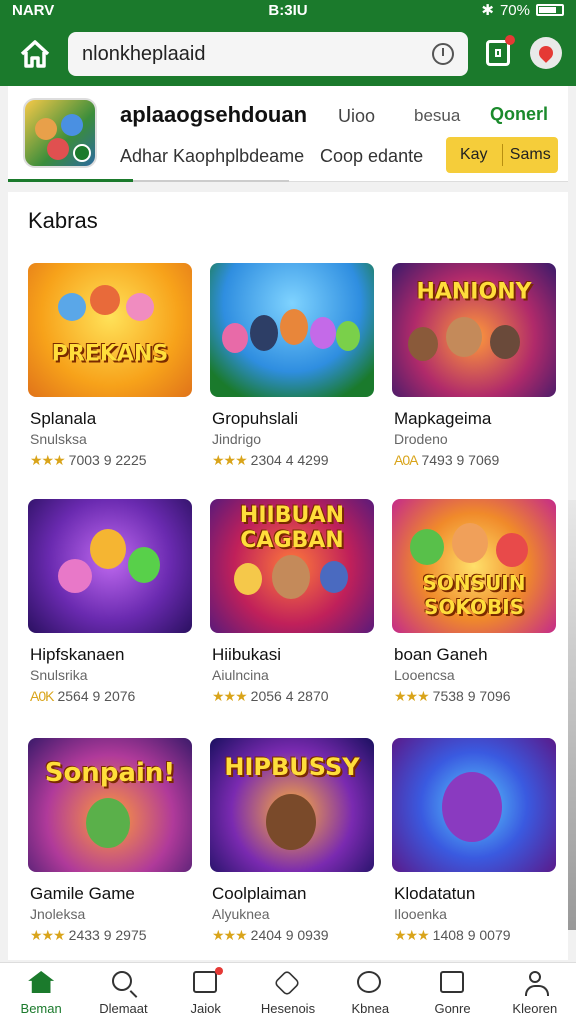 The height and width of the screenshot is (1024, 576). I want to click on game-subtitle: Snulsrika, so click(59, 675).